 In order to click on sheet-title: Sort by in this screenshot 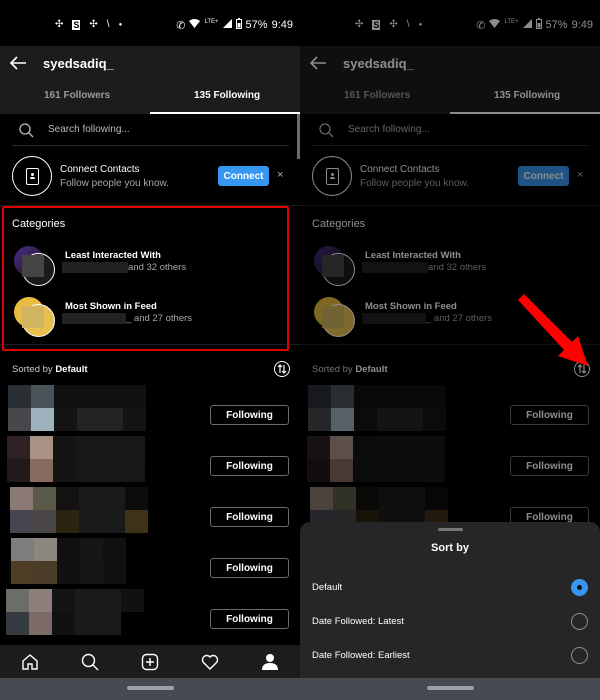, I will do `click(450, 548)`.